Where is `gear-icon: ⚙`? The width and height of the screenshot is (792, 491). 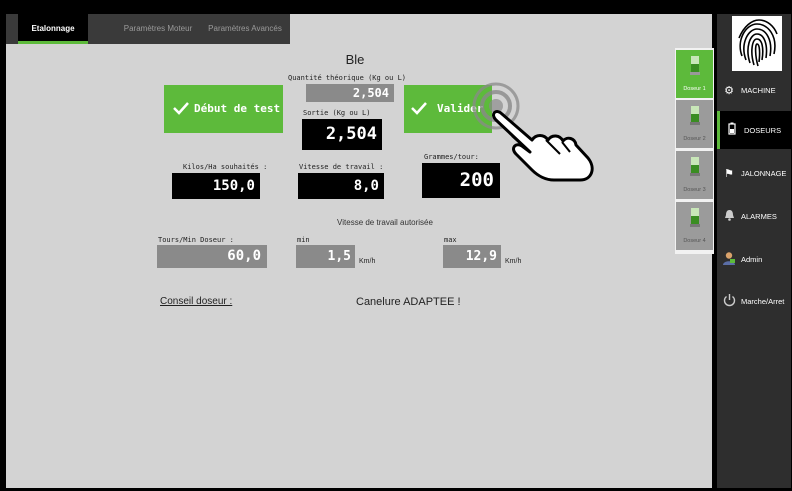 gear-icon: ⚙ is located at coordinates (729, 90).